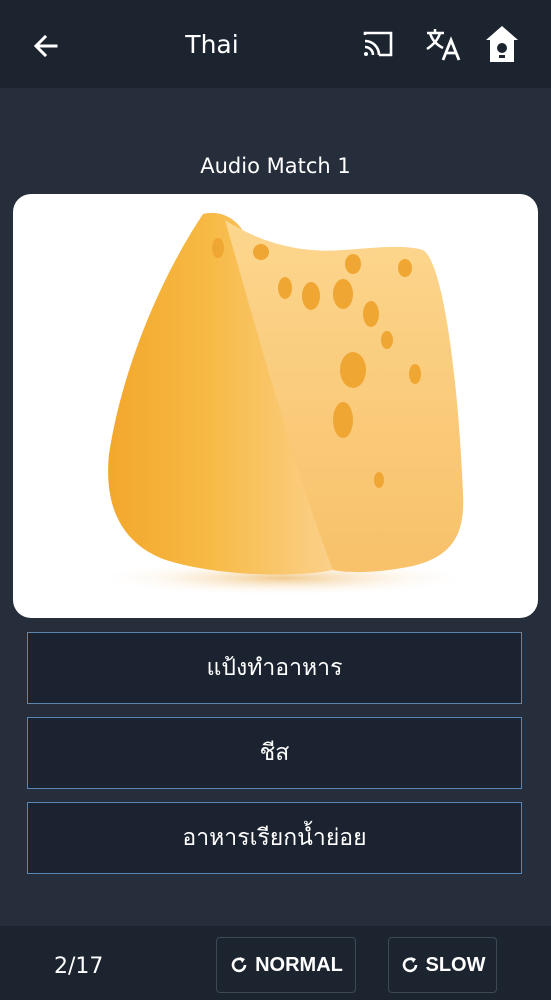  I want to click on answer-option-label: ชีส, so click(274, 753).